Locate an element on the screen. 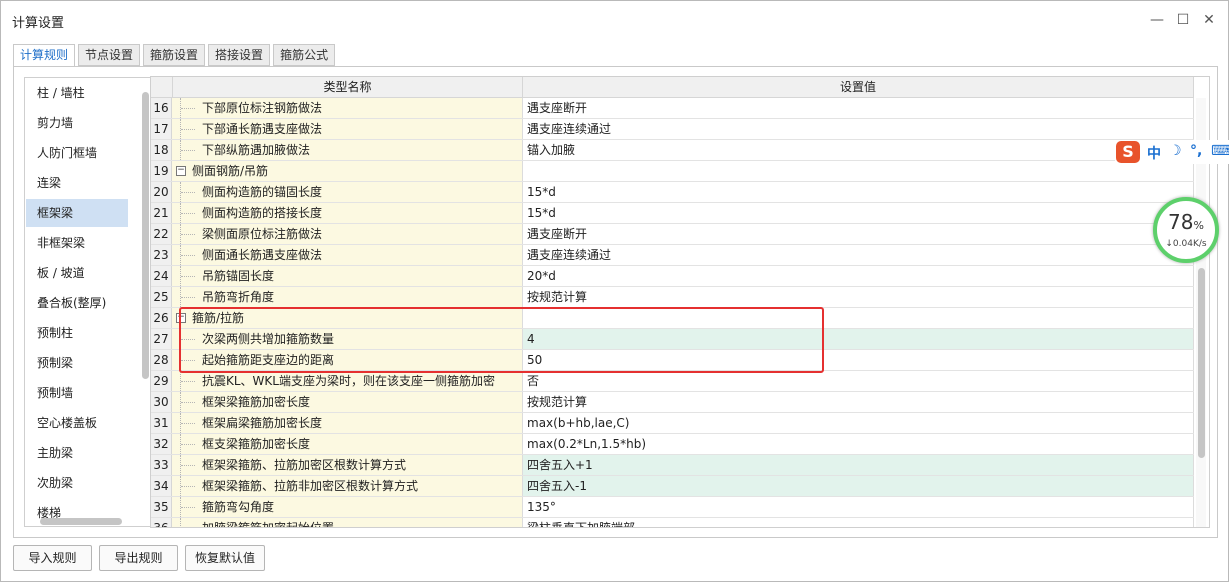  setting-name-cell: 吊筋弯折角度 is located at coordinates (347, 297).